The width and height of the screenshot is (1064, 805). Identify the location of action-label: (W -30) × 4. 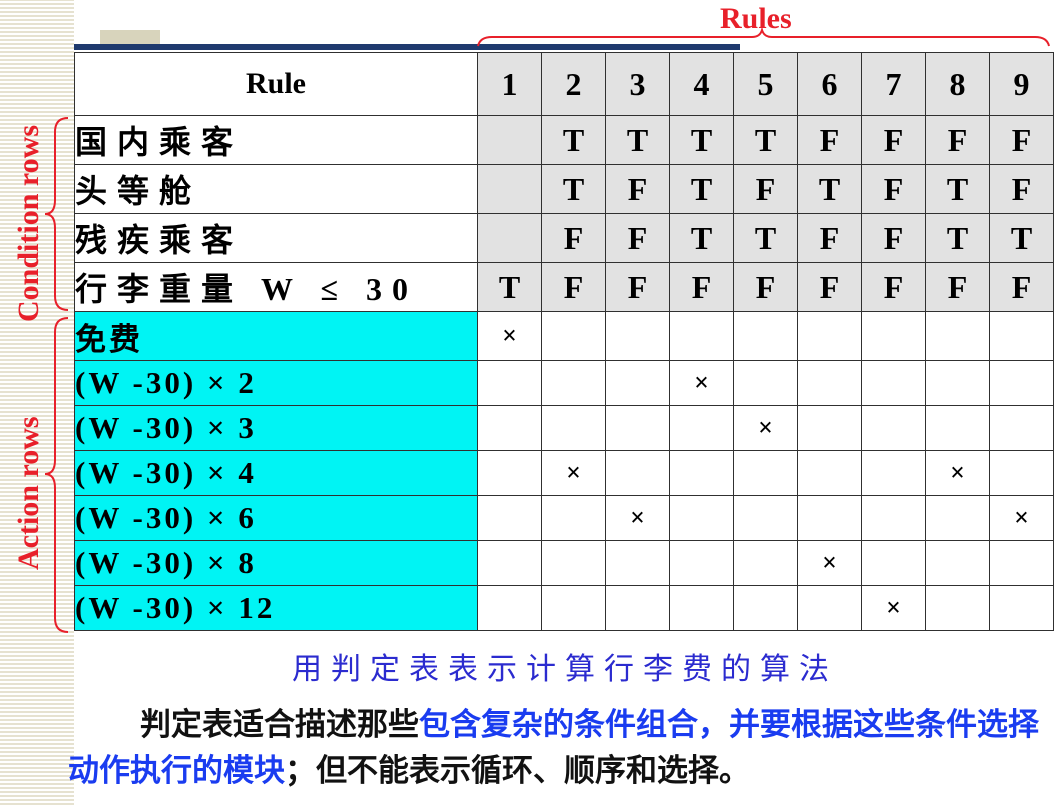
(276, 473).